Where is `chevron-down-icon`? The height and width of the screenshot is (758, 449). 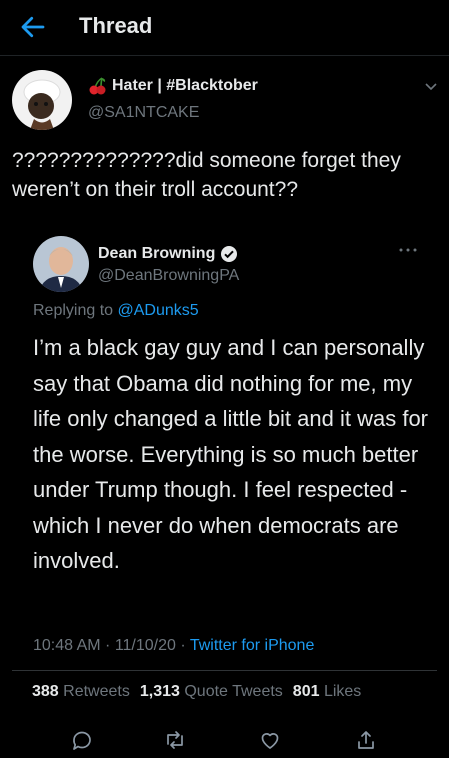 chevron-down-icon is located at coordinates (431, 86).